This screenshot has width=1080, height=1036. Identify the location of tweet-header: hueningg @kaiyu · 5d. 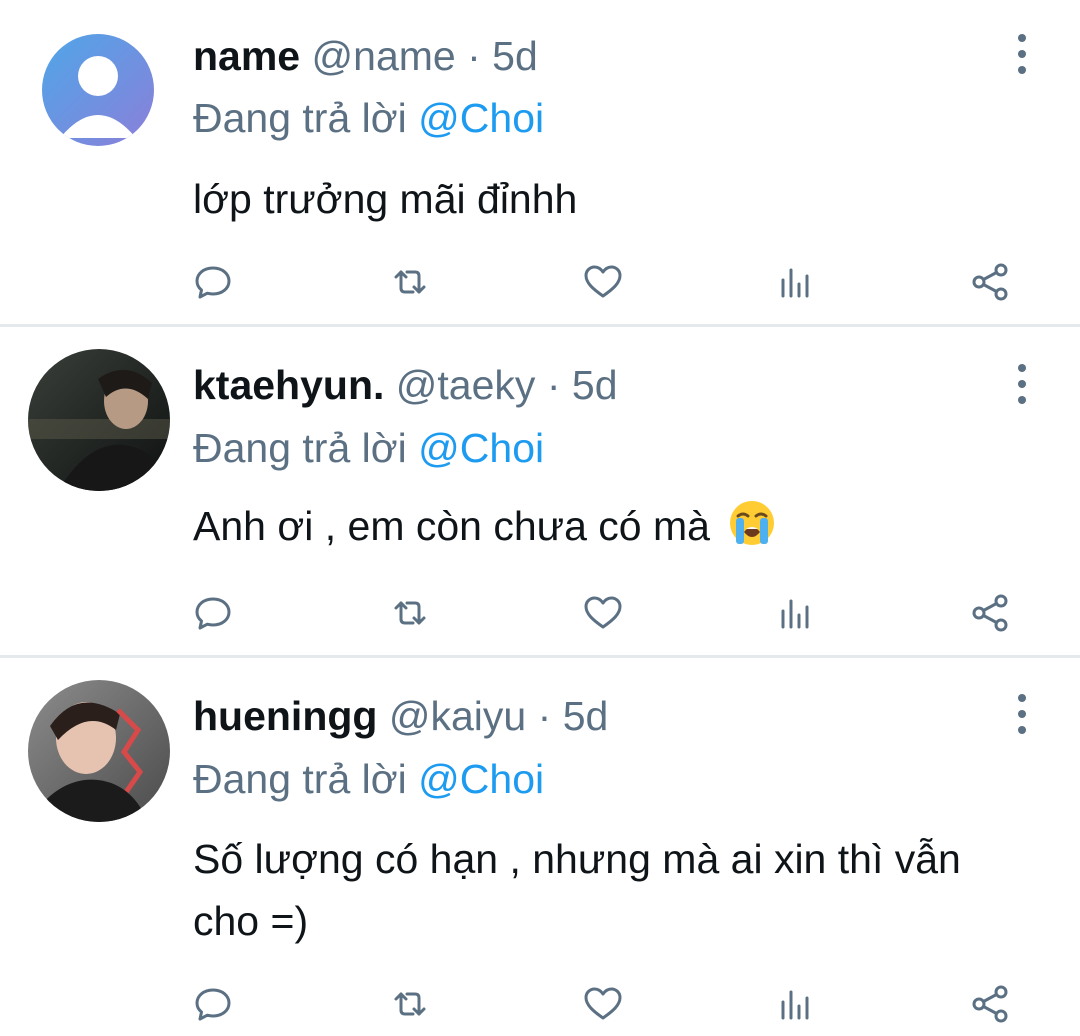
(400, 716).